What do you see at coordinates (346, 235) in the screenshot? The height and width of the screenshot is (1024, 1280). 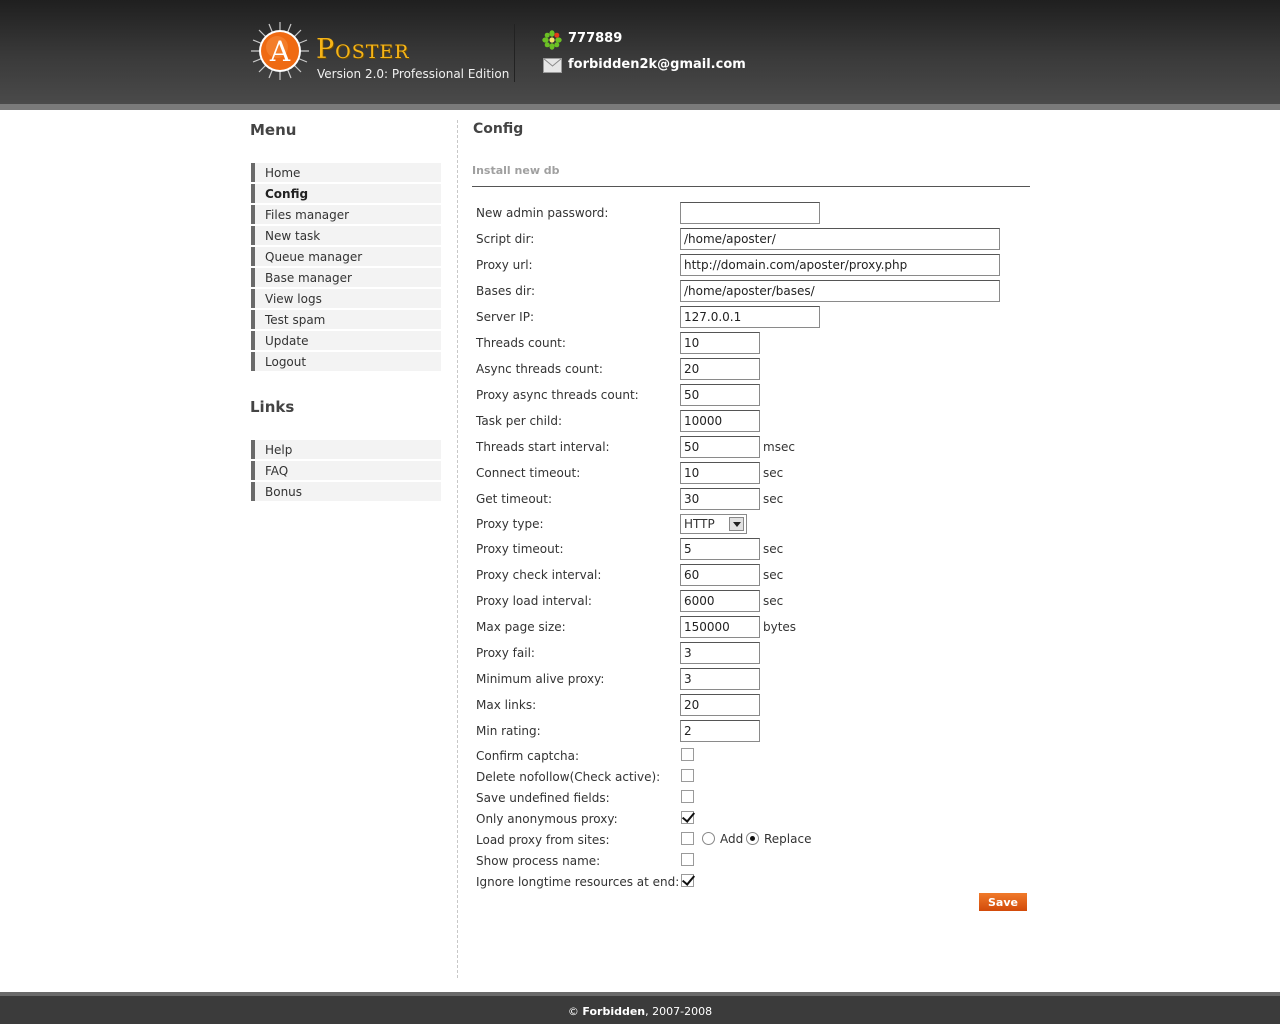 I see `menu-item-new-task: New task` at bounding box center [346, 235].